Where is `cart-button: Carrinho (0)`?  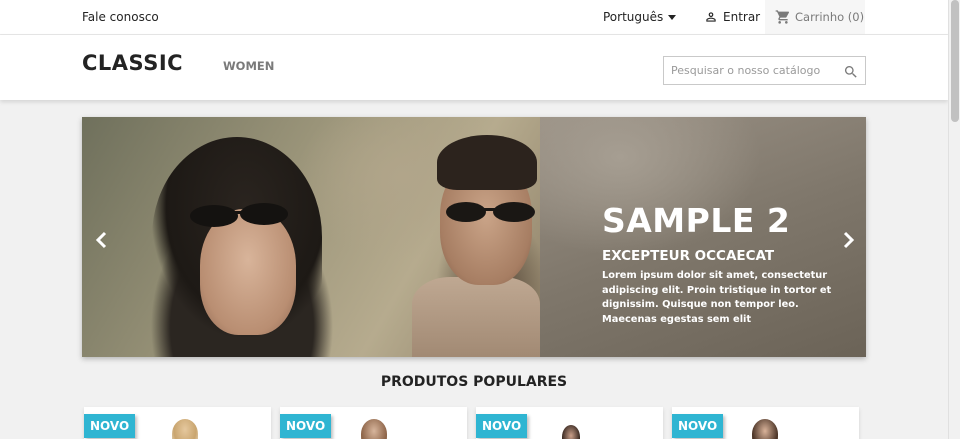
cart-button: Carrinho (0) is located at coordinates (815, 17).